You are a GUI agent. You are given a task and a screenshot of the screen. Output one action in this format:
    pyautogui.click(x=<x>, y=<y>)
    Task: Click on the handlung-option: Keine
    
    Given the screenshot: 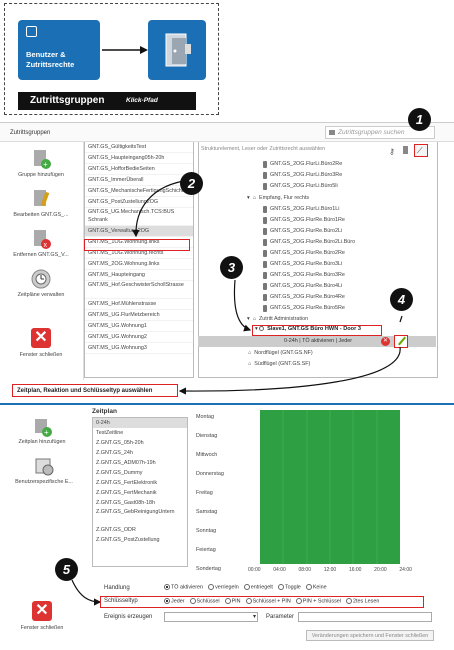 What is the action you would take?
    pyautogui.click(x=316, y=587)
    